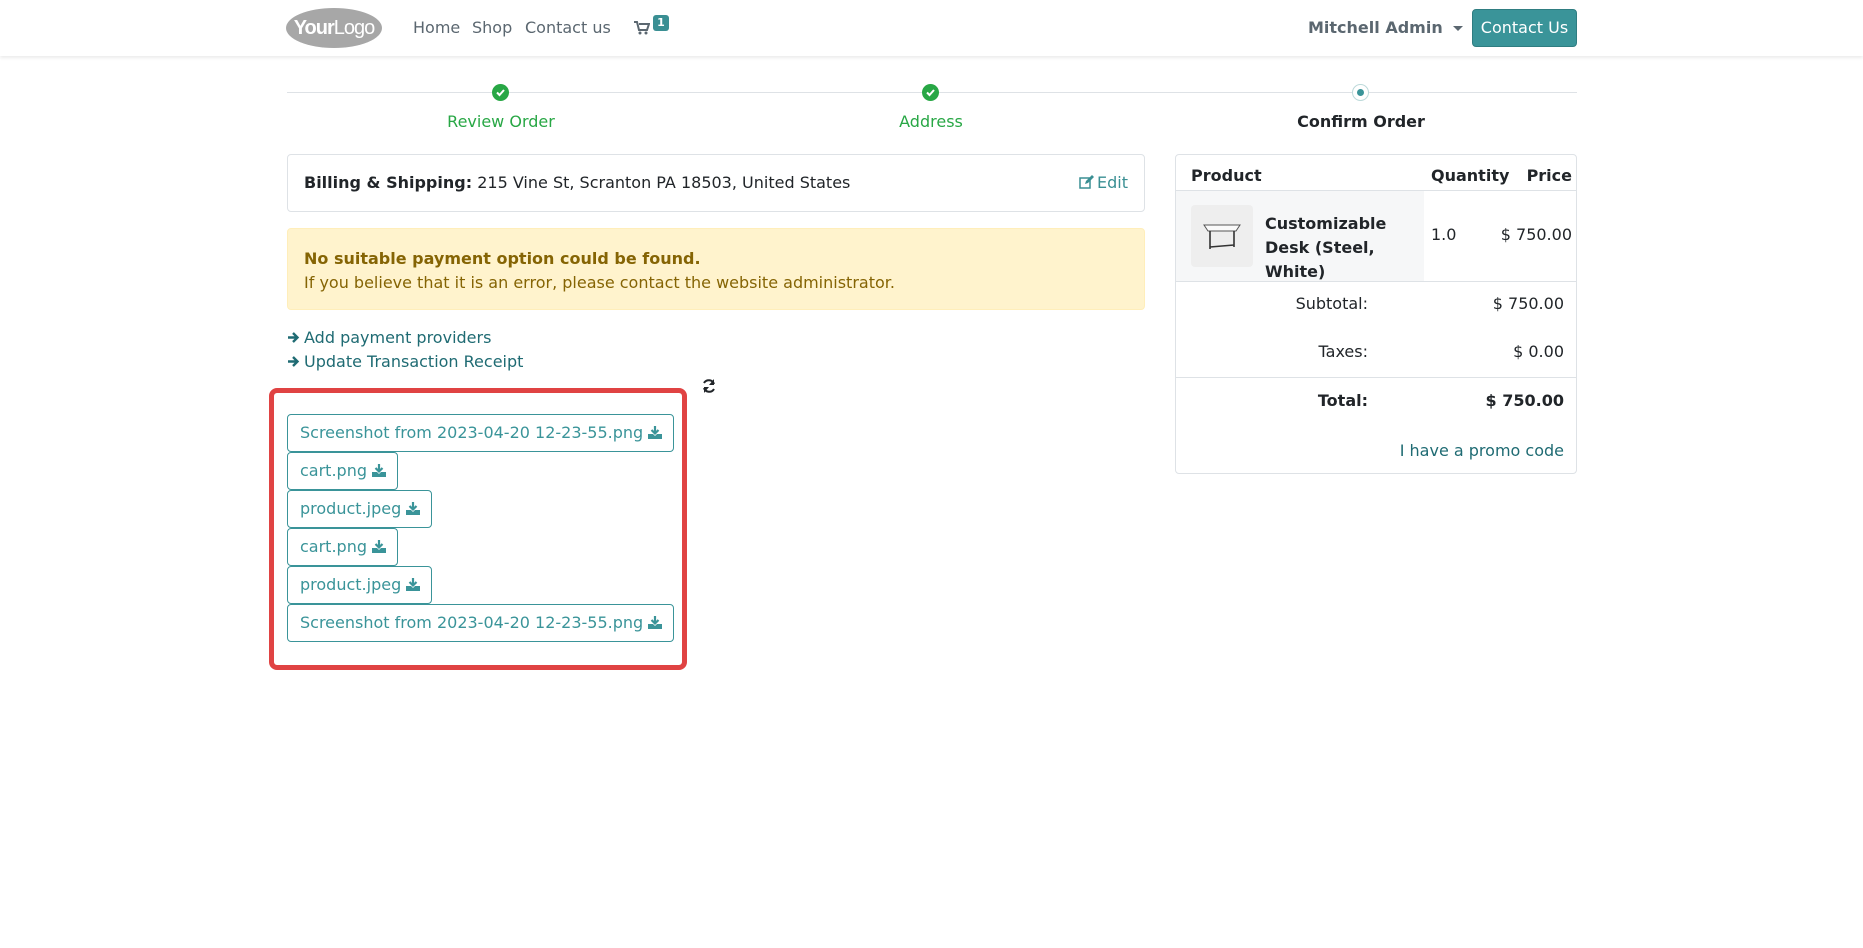 This screenshot has height=948, width=1863. What do you see at coordinates (1375, 27) in the screenshot?
I see `user-name: Mitchell Admin` at bounding box center [1375, 27].